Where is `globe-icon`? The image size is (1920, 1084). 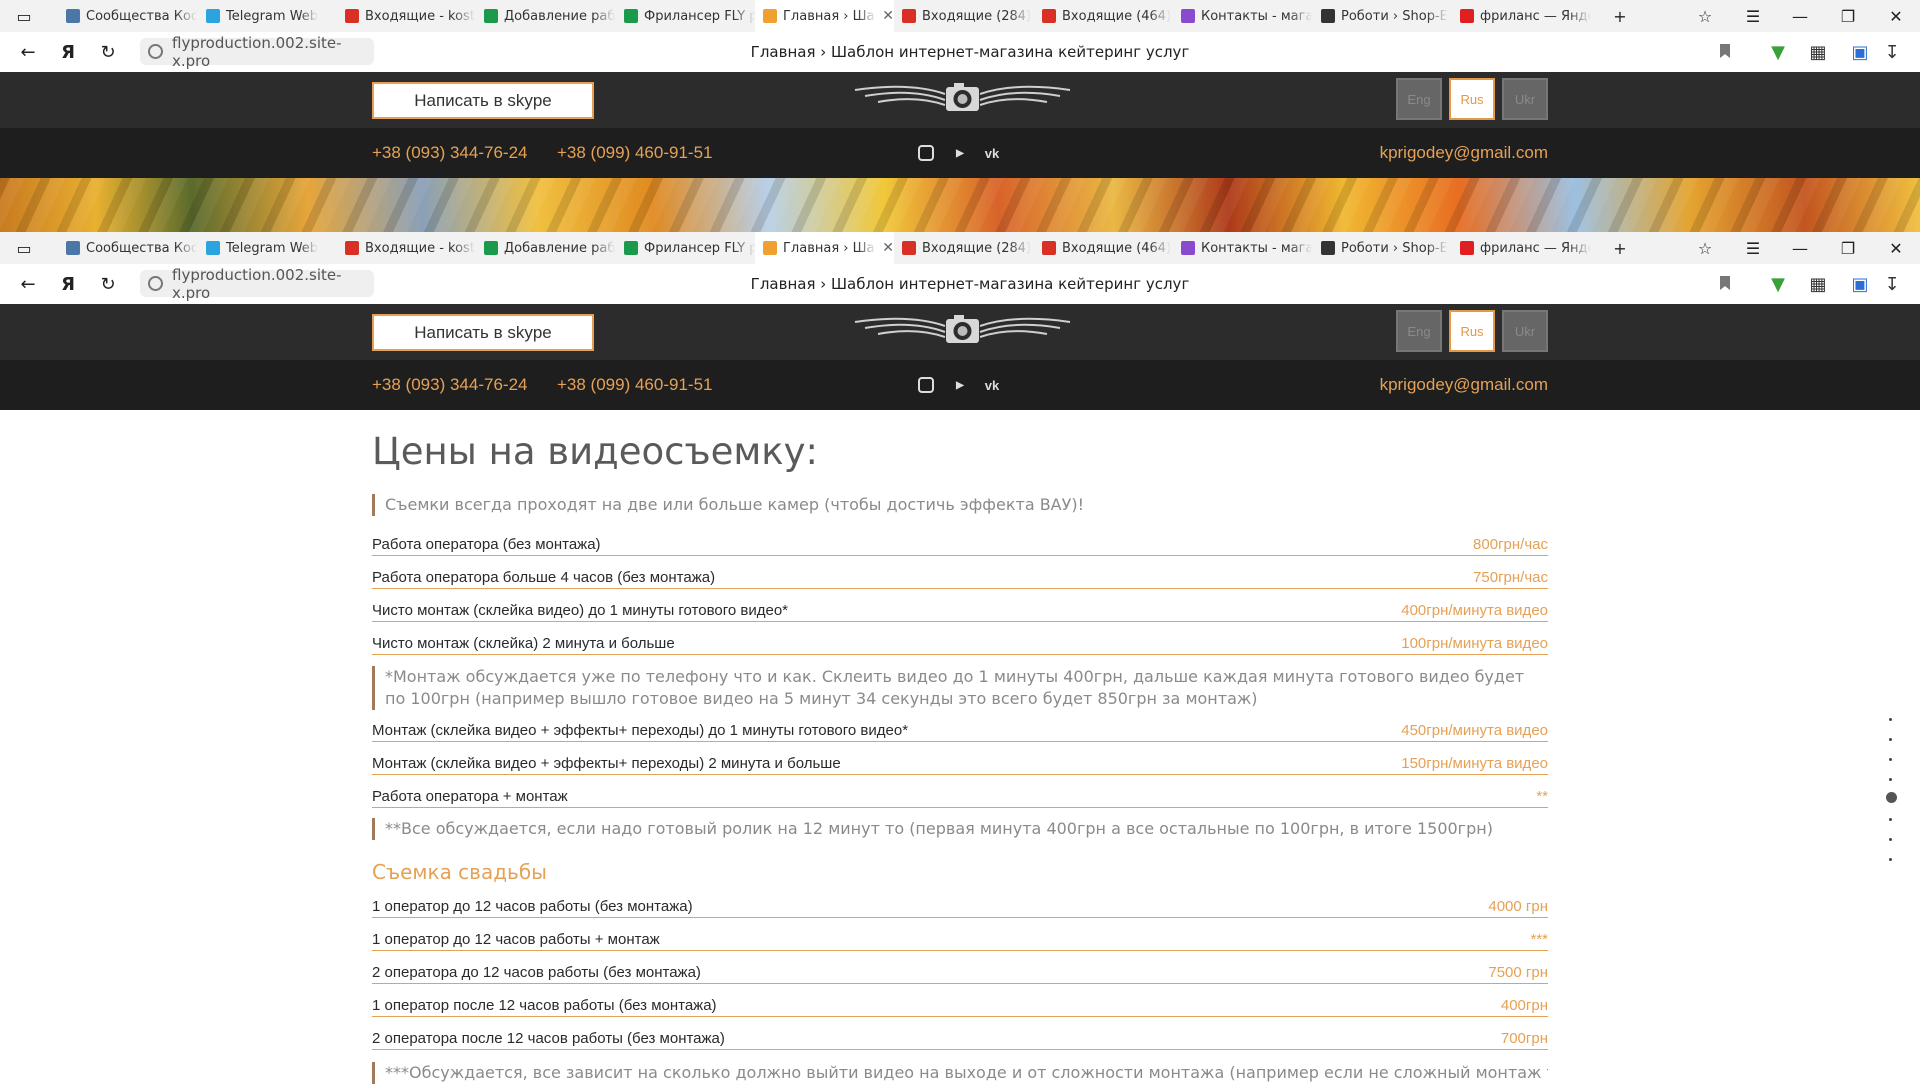 globe-icon is located at coordinates (155, 51).